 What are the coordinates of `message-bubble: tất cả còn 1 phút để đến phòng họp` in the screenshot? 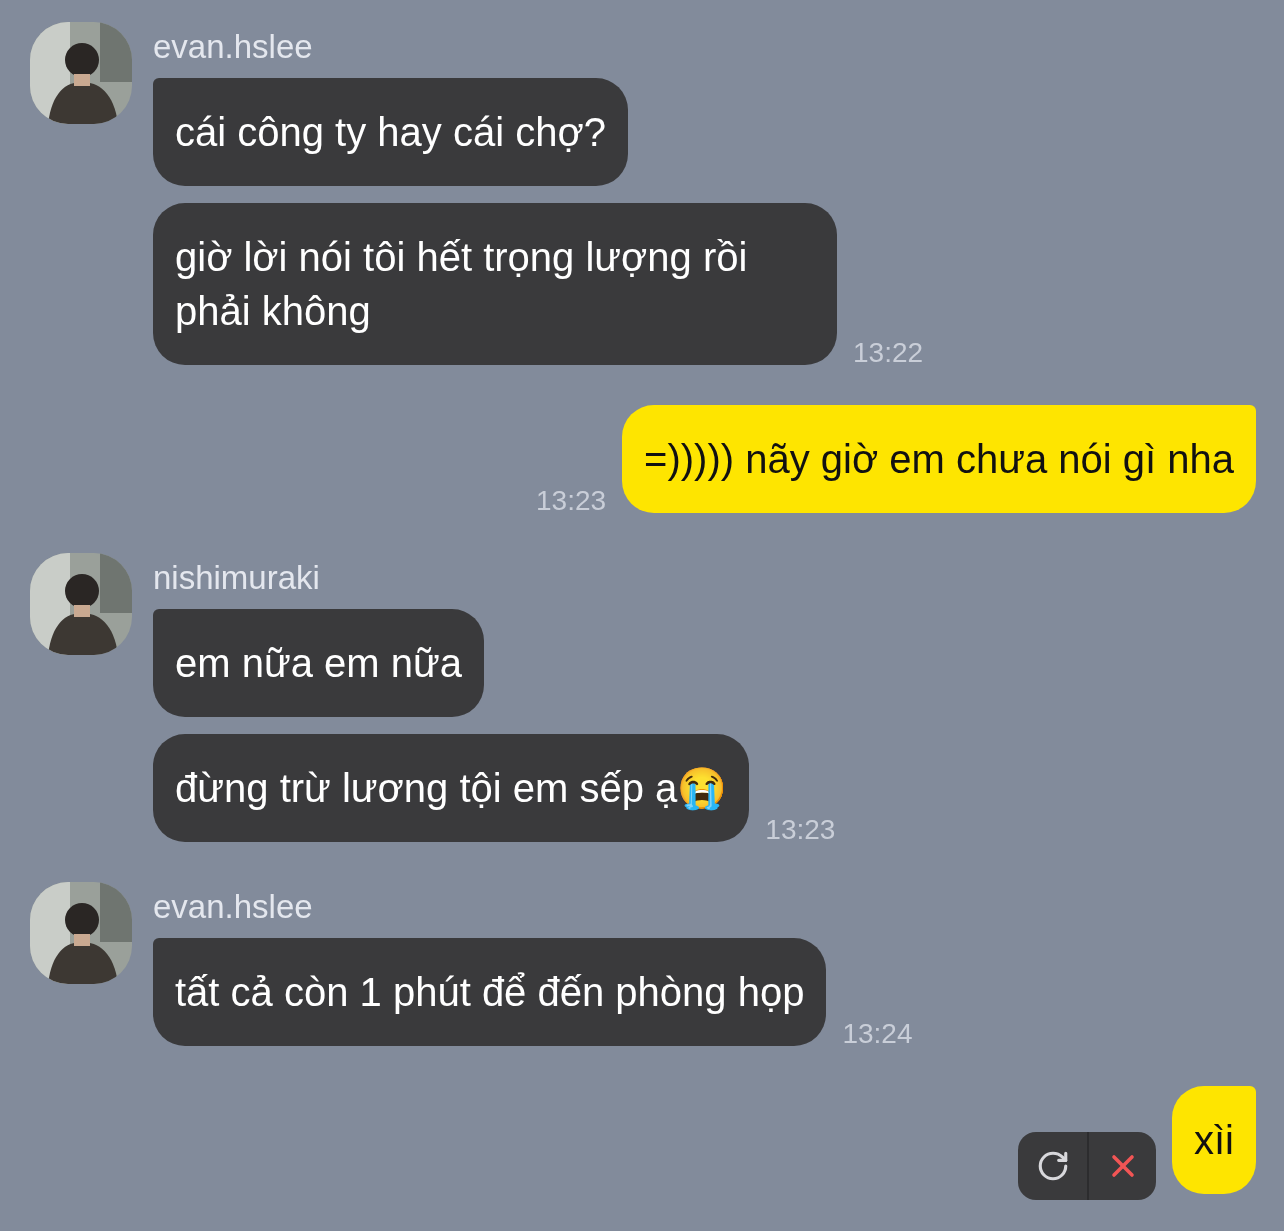 It's located at (490, 992).